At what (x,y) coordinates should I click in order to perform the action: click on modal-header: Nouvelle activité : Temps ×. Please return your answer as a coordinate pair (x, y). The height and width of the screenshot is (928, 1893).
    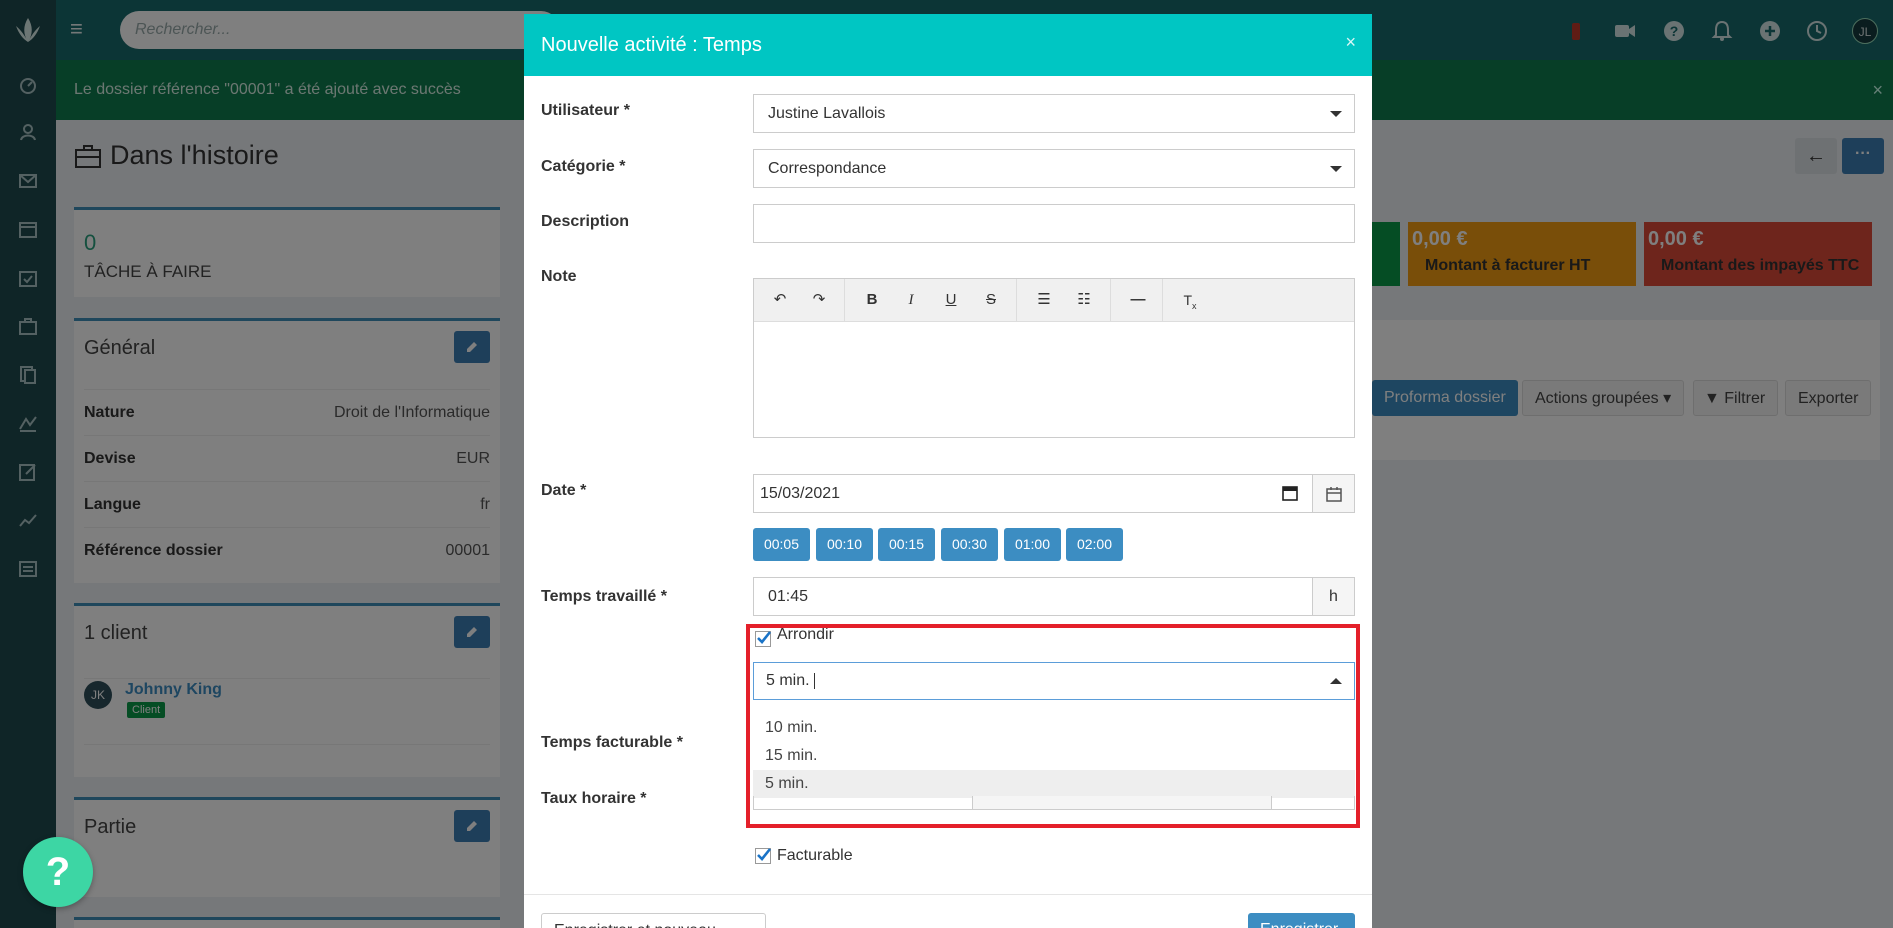
    Looking at the image, I should click on (948, 45).